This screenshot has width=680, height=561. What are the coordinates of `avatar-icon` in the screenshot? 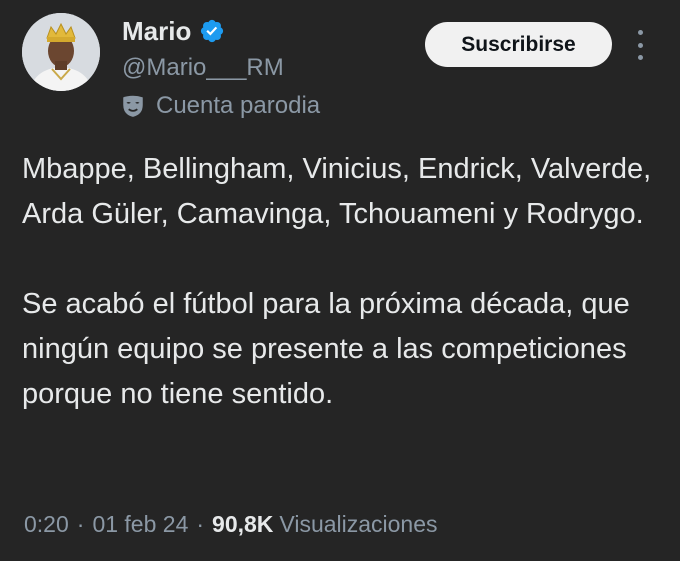 It's located at (61, 52).